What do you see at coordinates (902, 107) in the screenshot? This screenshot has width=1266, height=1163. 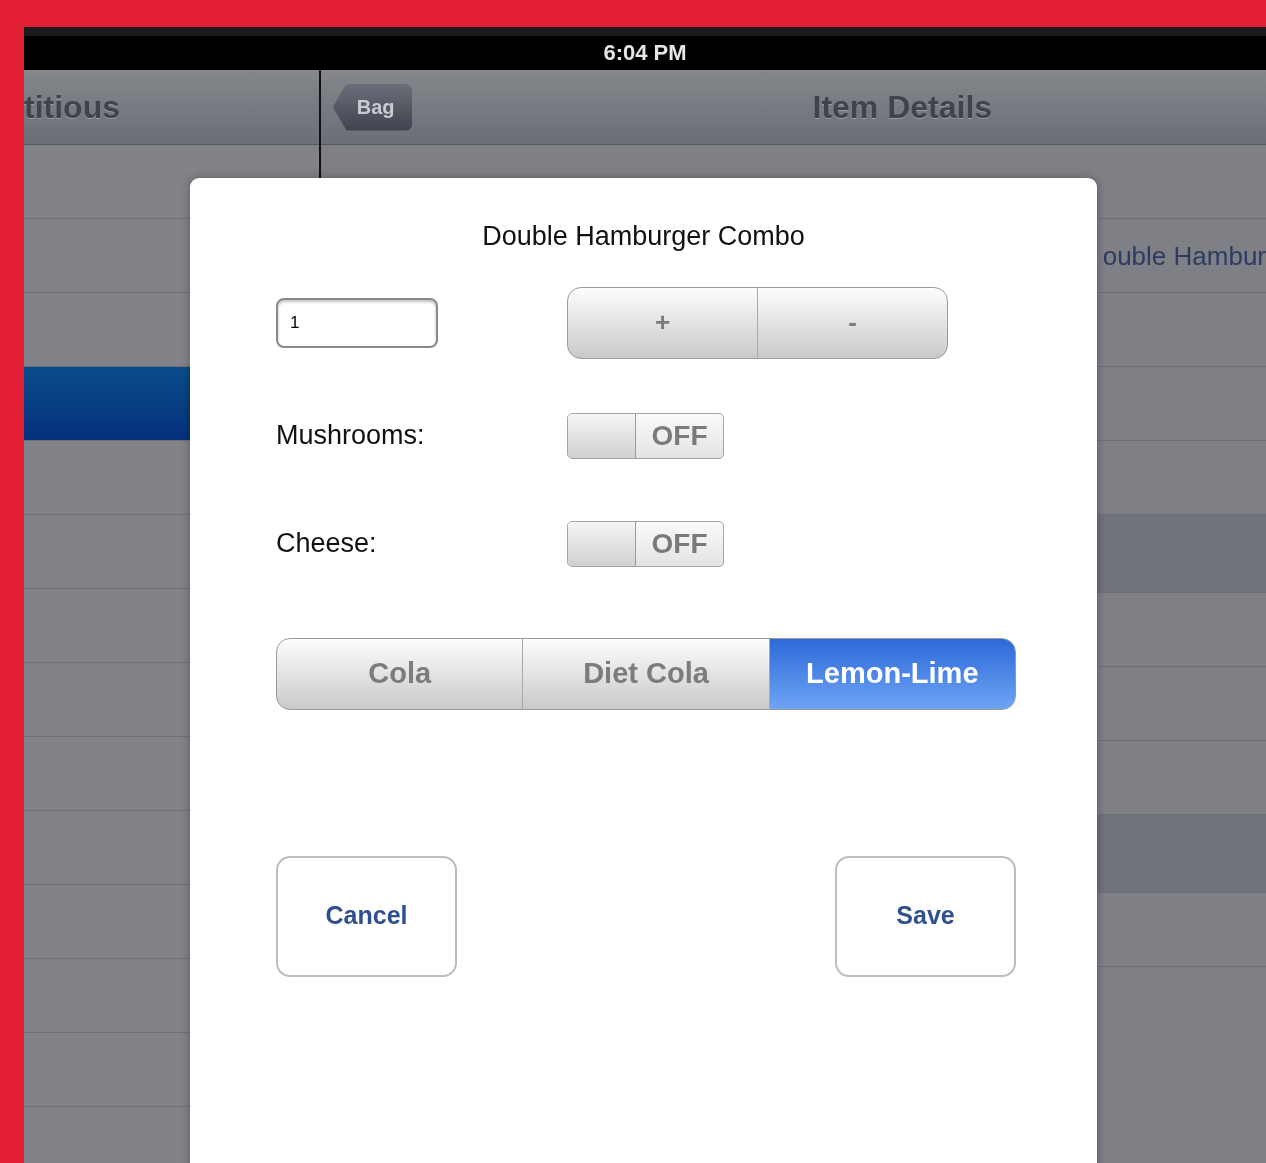 I see `nav-title: Item Details` at bounding box center [902, 107].